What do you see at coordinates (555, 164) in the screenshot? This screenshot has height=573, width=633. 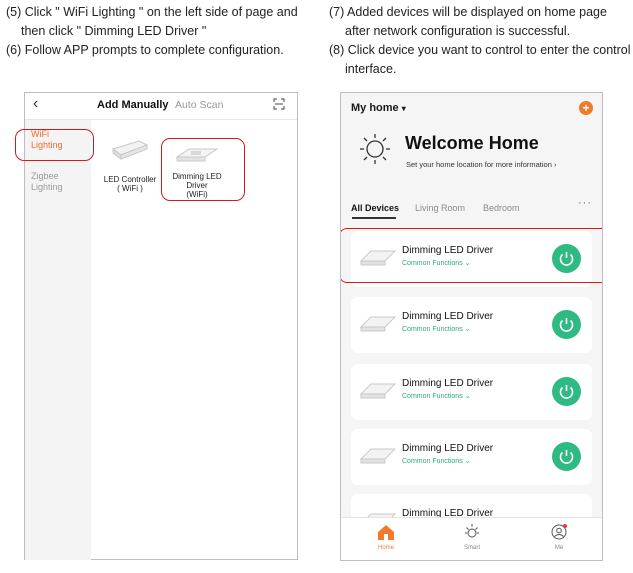 I see `chevron-right-icon: ›` at bounding box center [555, 164].